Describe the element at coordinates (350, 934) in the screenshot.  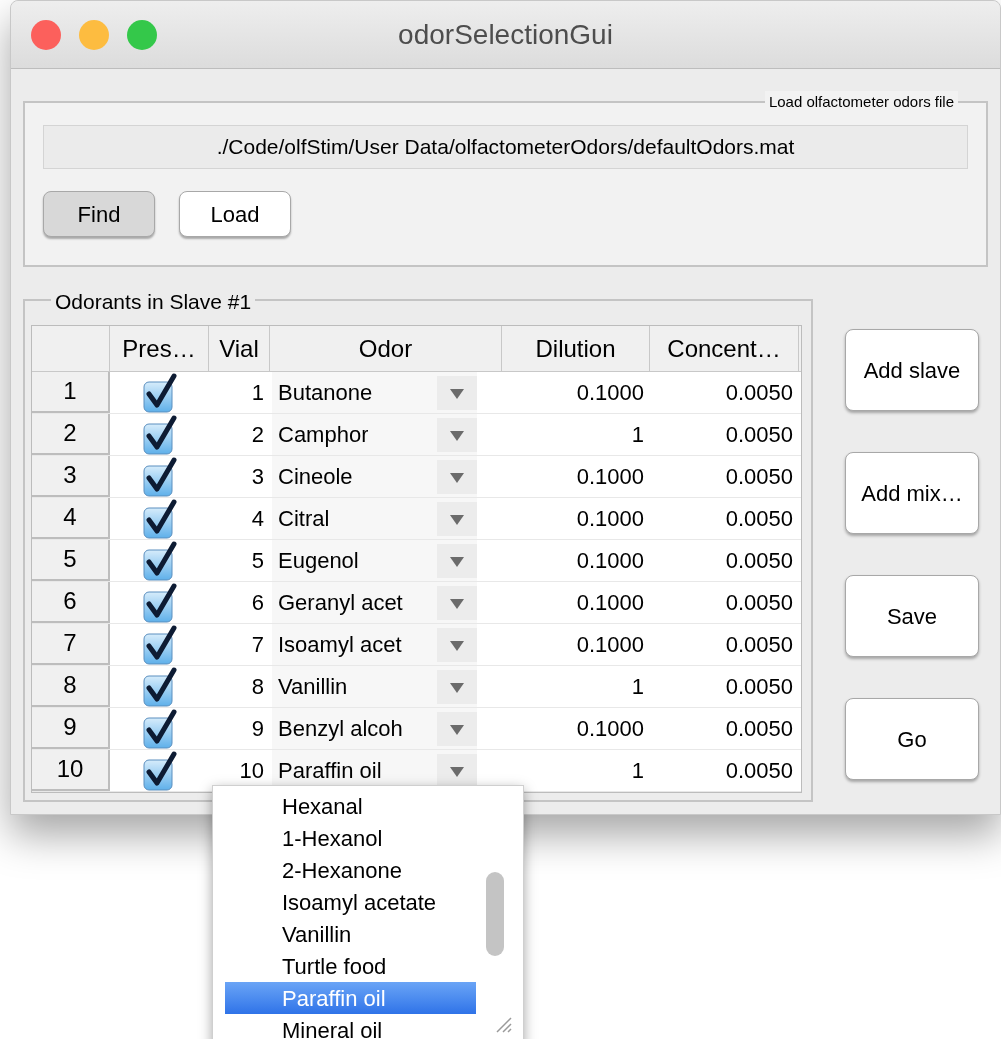
I see `dropdown-item: Vanillin` at that location.